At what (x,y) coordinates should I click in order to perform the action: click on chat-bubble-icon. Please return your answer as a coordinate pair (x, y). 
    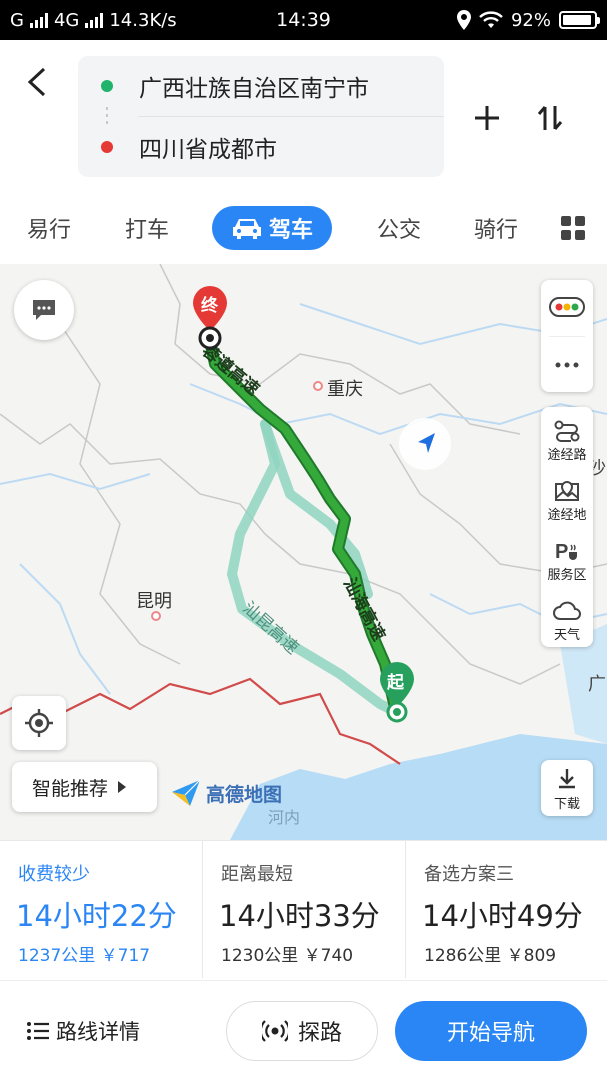
    Looking at the image, I should click on (44, 310).